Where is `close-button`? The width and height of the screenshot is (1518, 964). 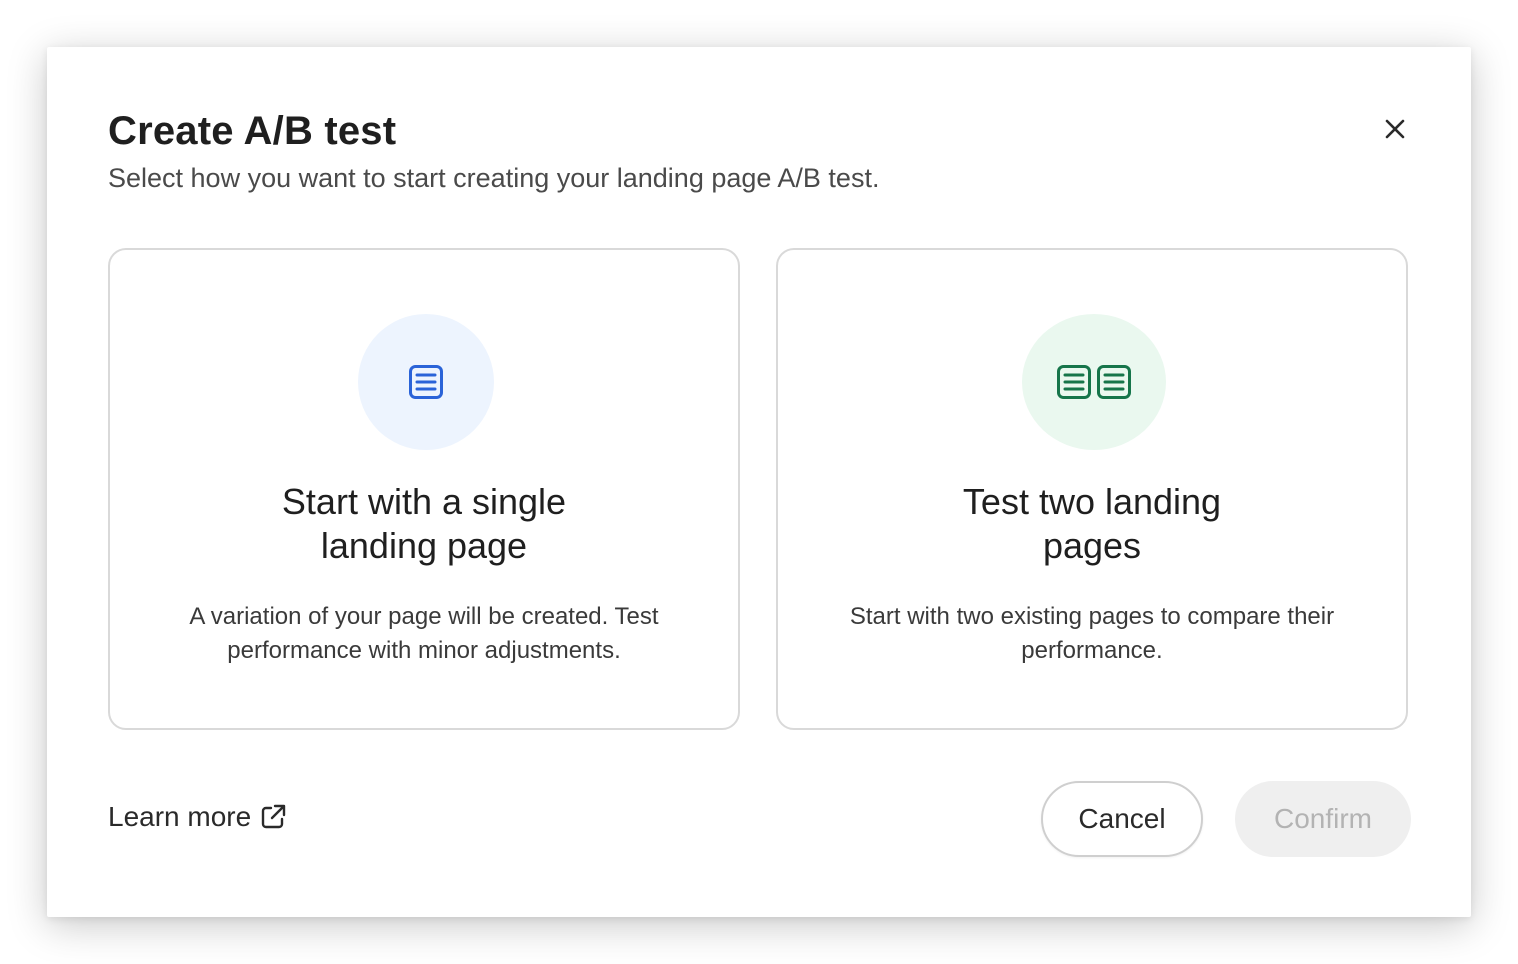
close-button is located at coordinates (1395, 129).